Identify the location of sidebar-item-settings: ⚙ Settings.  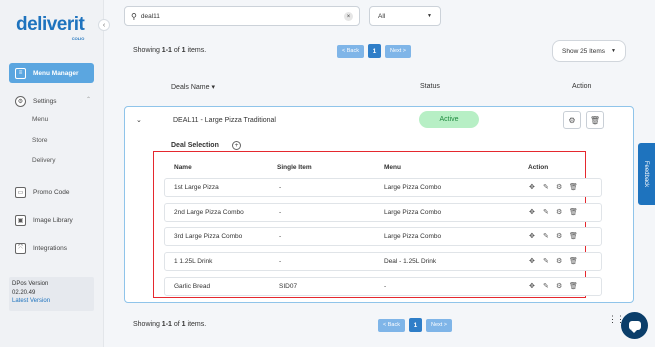
(36, 101).